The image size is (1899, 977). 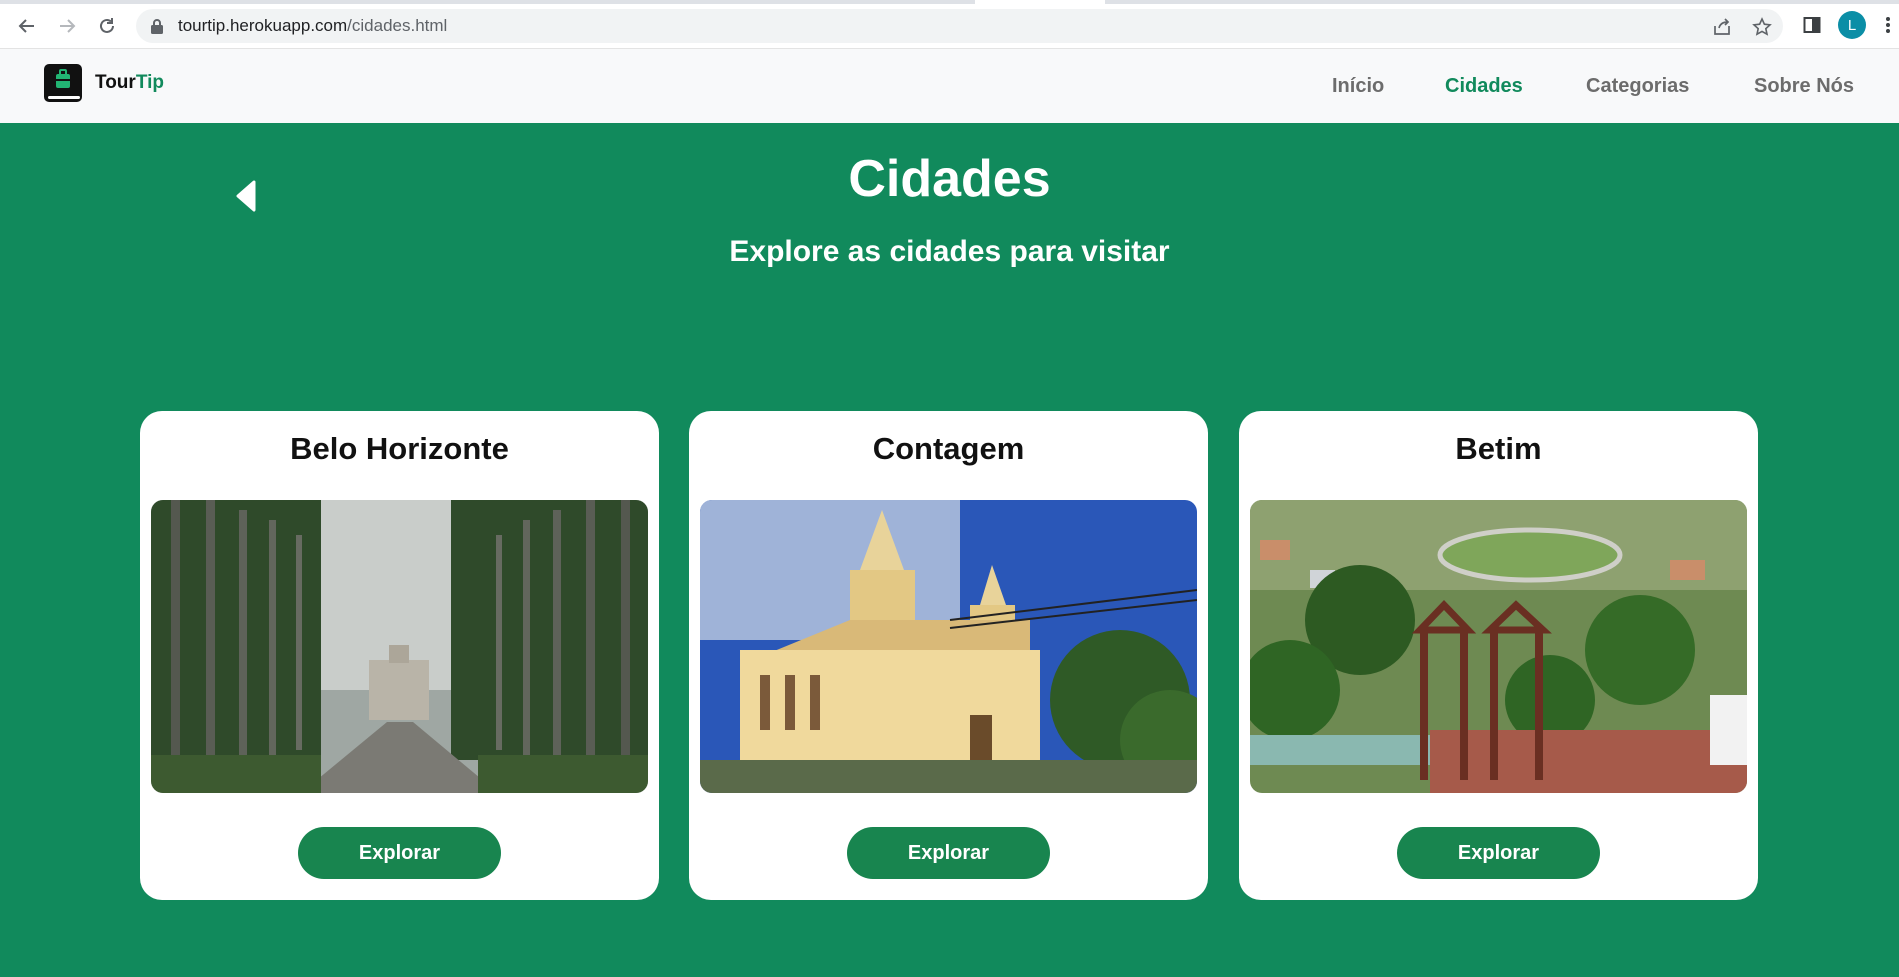 What do you see at coordinates (399, 853) in the screenshot?
I see `explore-button-belo-horizonte: Explorar` at bounding box center [399, 853].